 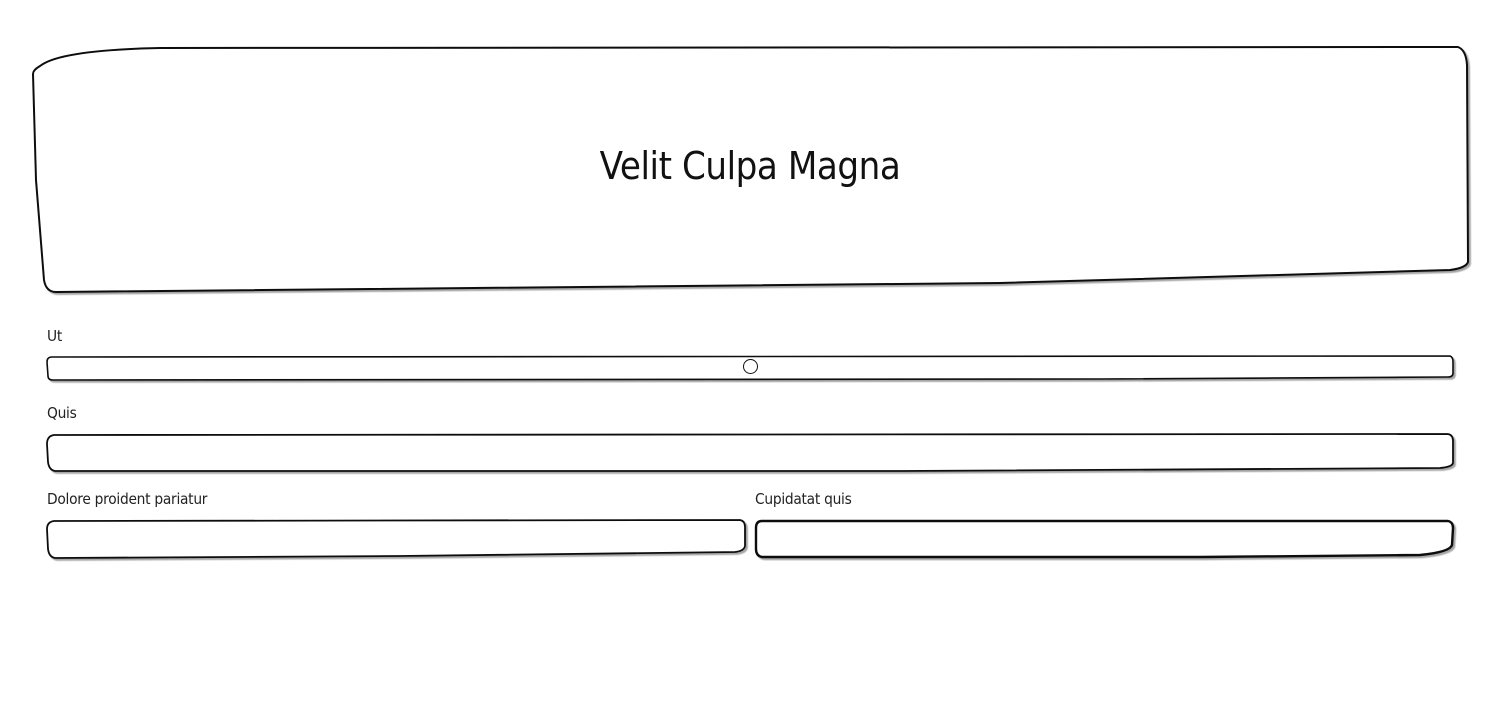 I want to click on cupidatat-input, so click(x=1104, y=539).